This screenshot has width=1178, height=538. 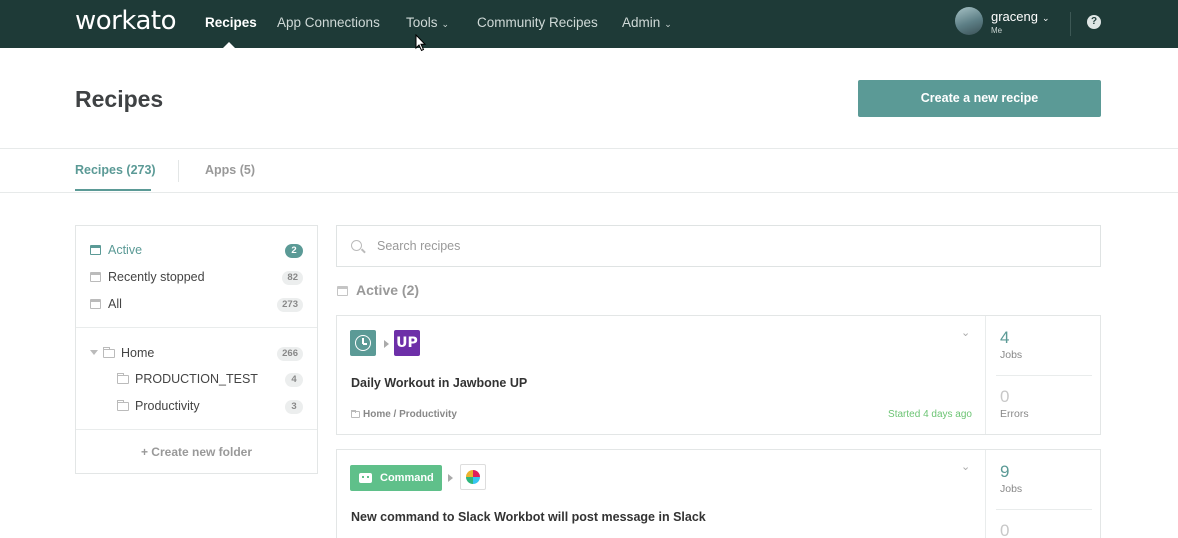 What do you see at coordinates (167, 406) in the screenshot?
I see `folder-label: Productivity` at bounding box center [167, 406].